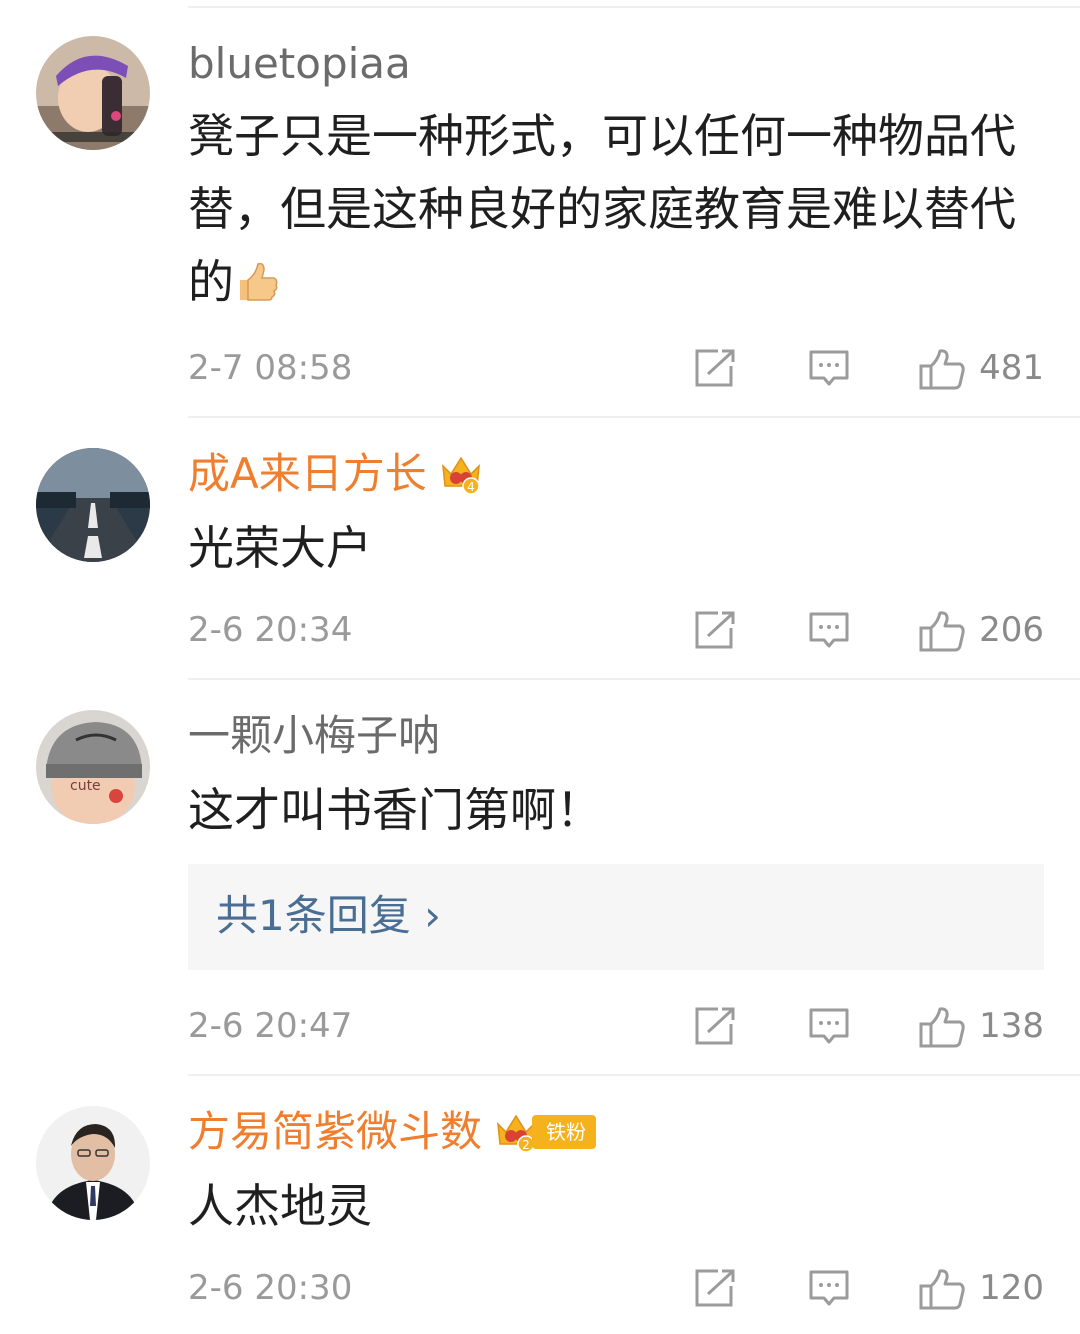  What do you see at coordinates (634, 7) in the screenshot?
I see `top-divider` at bounding box center [634, 7].